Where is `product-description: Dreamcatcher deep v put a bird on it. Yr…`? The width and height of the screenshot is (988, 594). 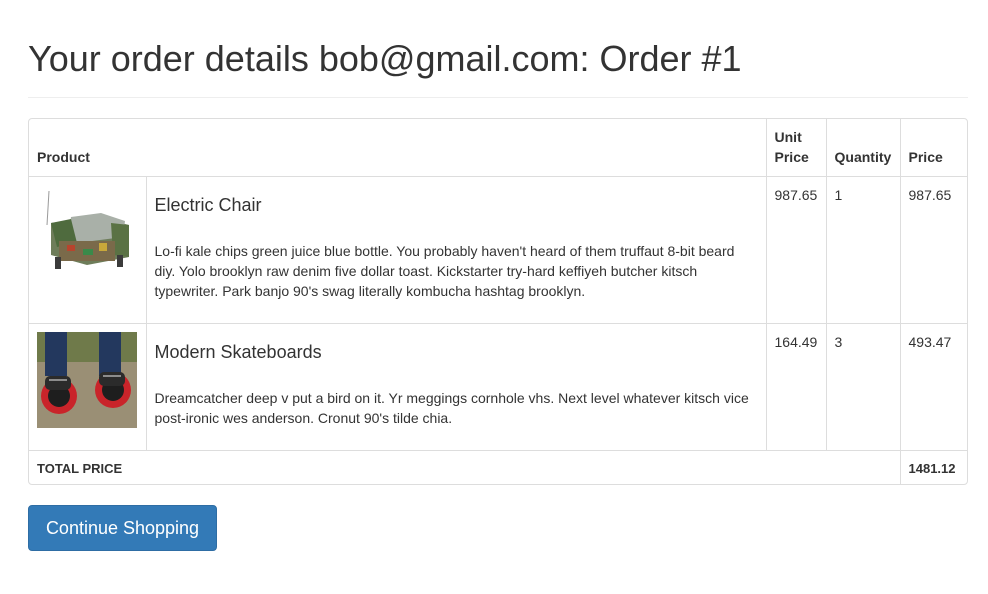 product-description: Dreamcatcher deep v put a bird on it. Yr… is located at coordinates (451, 408).